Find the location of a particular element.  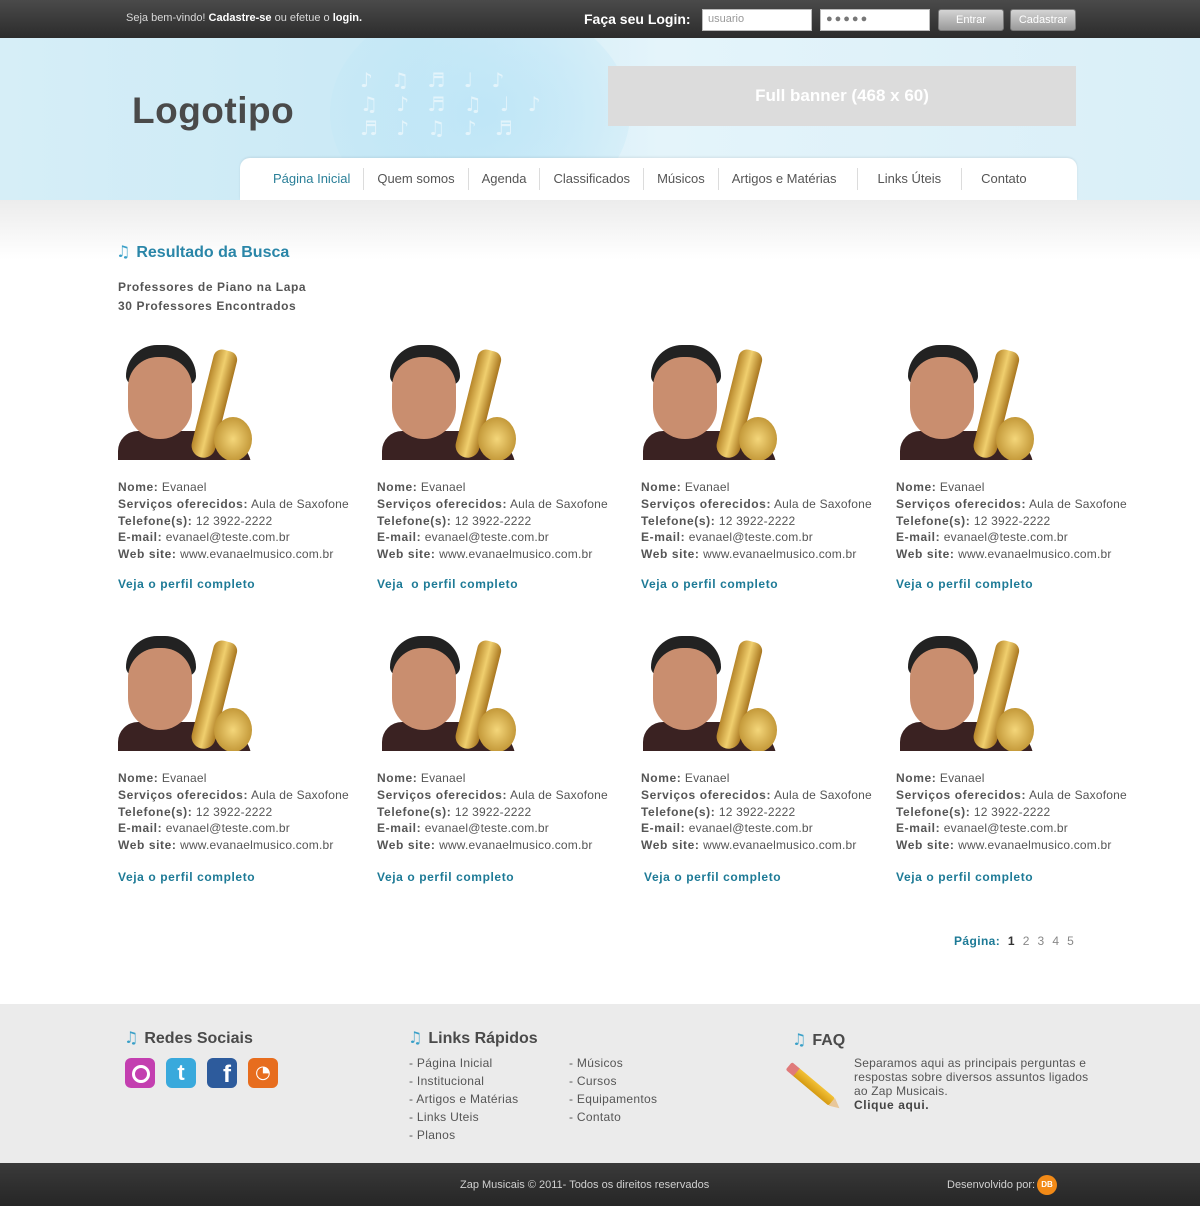

welcome-middle: ou efetue o is located at coordinates (302, 18).